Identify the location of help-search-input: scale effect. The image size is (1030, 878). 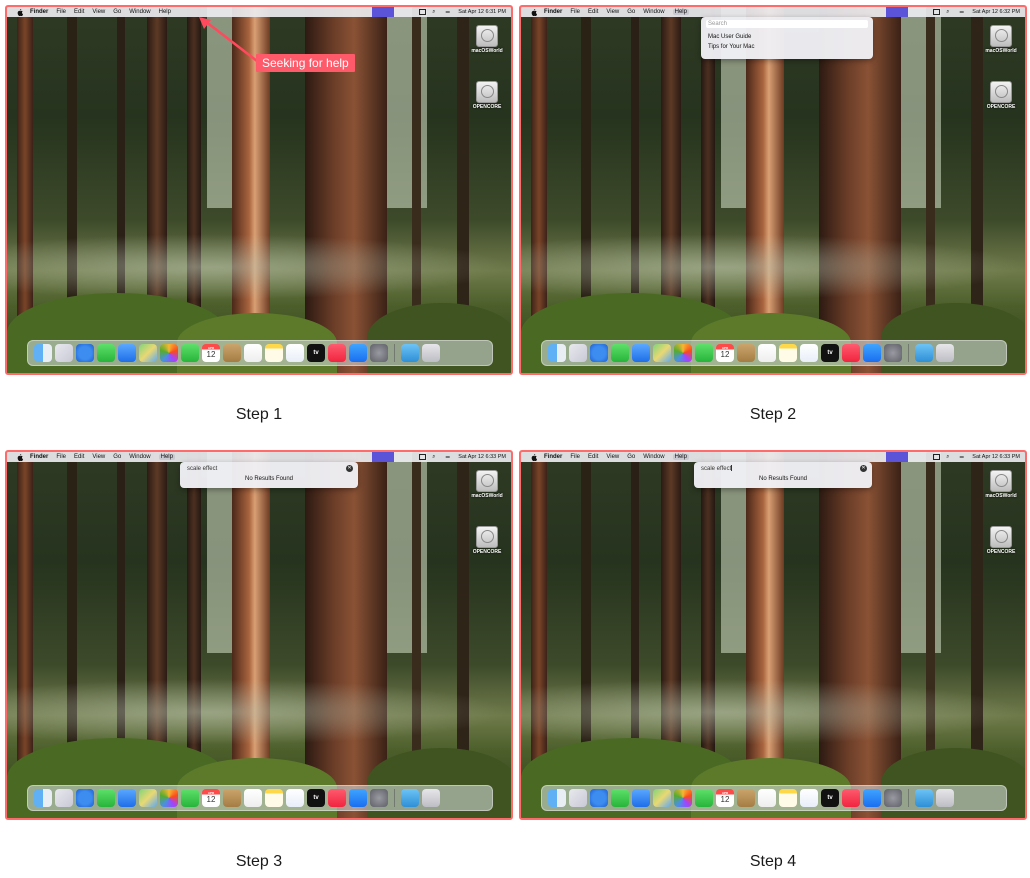
(269, 469).